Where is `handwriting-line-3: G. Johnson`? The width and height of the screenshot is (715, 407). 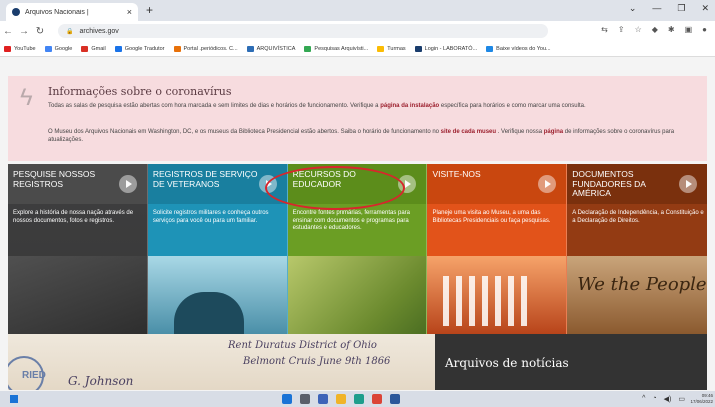 handwriting-line-3: G. Johnson is located at coordinates (101, 381).